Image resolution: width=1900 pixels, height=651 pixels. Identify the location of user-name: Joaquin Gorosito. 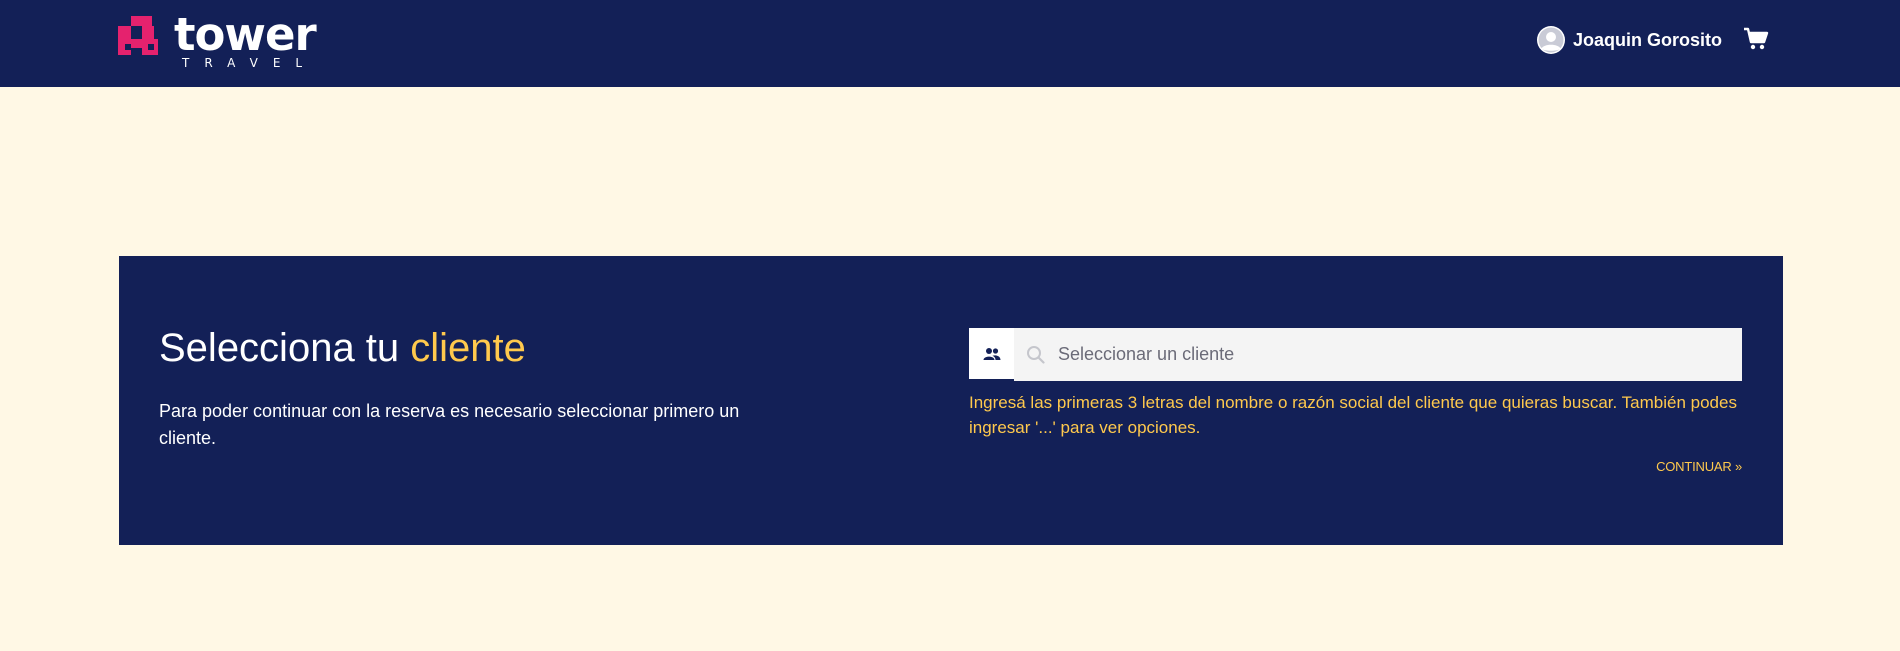
(1648, 39).